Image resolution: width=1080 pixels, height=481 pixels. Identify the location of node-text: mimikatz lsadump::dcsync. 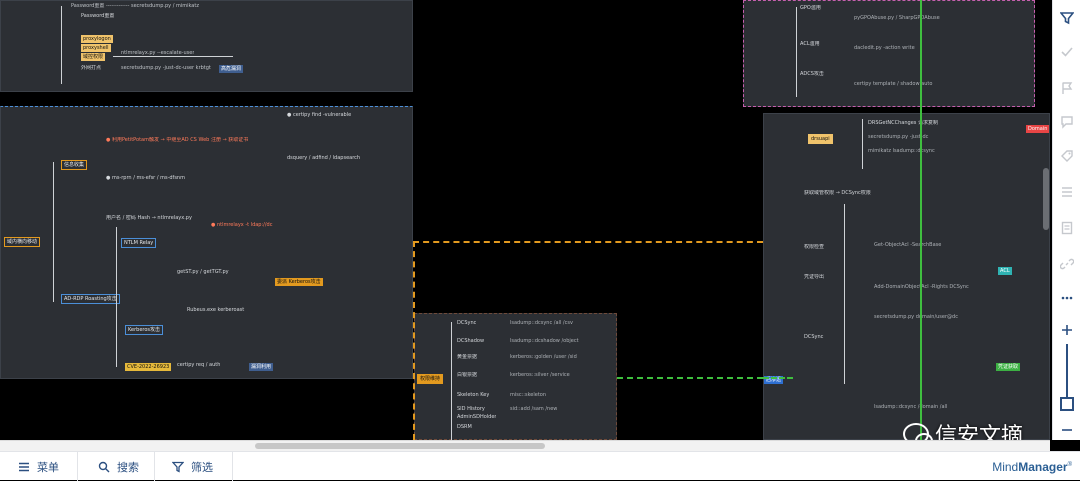
(901, 151).